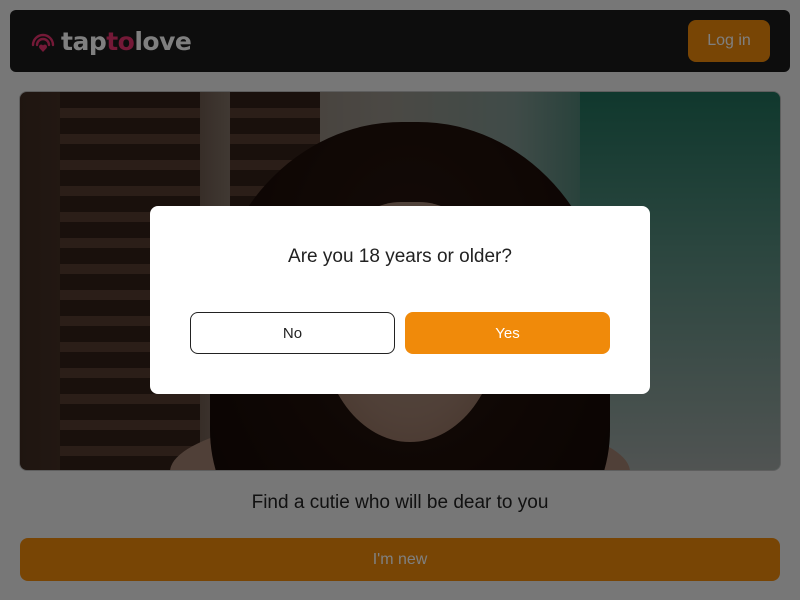 This screenshot has width=800, height=600. Describe the element at coordinates (400, 256) in the screenshot. I see `age-question: Are you 18 years or older?` at that location.